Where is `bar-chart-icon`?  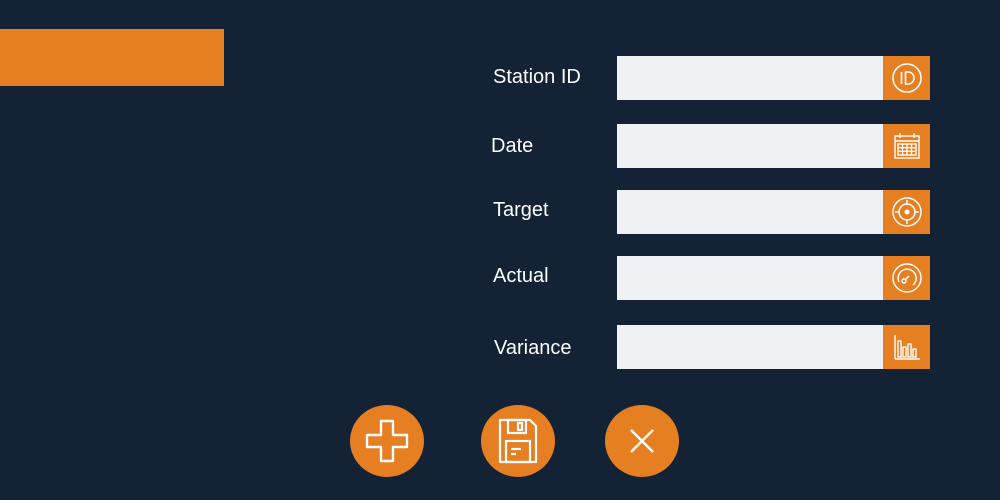 bar-chart-icon is located at coordinates (906, 347).